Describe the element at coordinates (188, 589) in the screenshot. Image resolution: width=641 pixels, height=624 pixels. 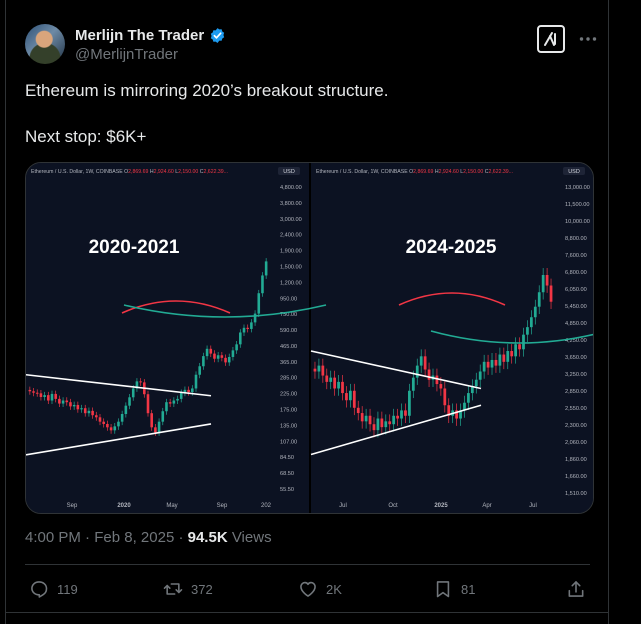
I see `repost-button: 372` at that location.